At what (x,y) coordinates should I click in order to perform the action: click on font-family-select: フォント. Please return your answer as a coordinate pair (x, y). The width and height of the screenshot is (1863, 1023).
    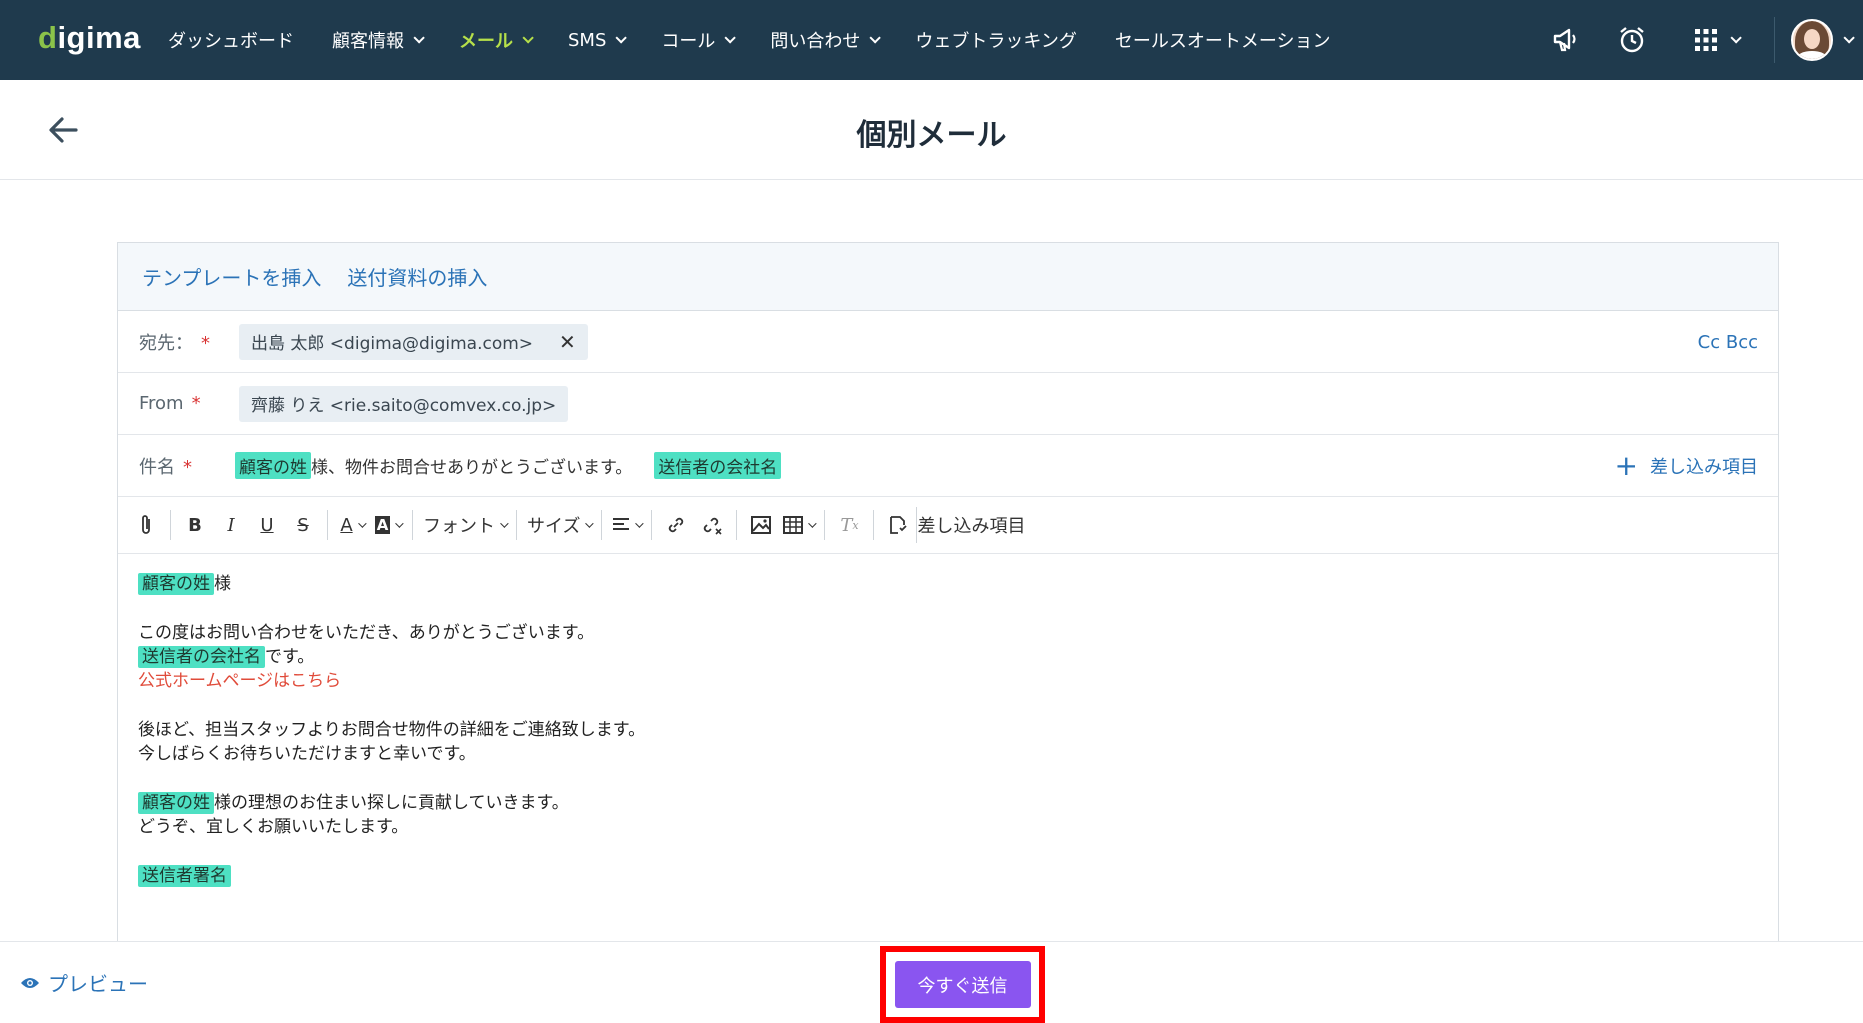
    Looking at the image, I should click on (464, 525).